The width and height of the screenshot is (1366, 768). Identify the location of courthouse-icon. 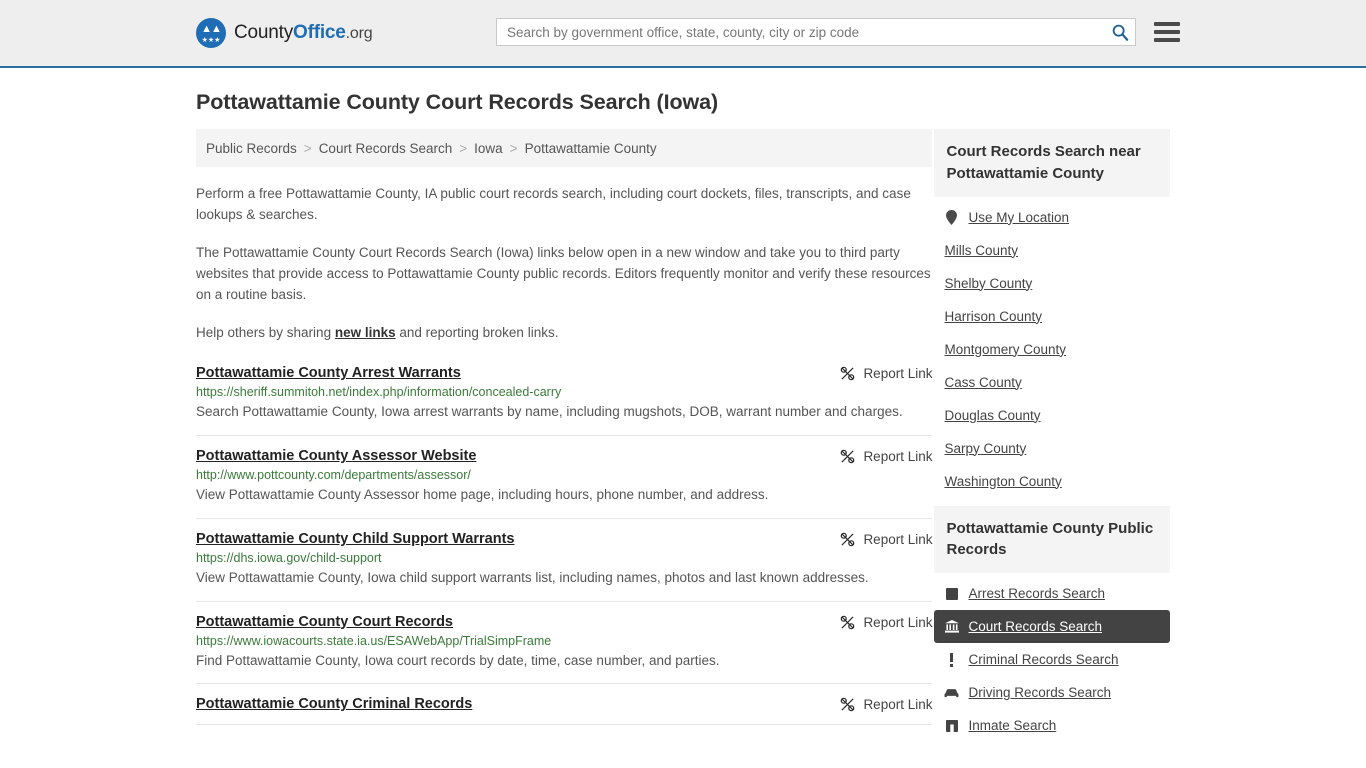
(951, 626).